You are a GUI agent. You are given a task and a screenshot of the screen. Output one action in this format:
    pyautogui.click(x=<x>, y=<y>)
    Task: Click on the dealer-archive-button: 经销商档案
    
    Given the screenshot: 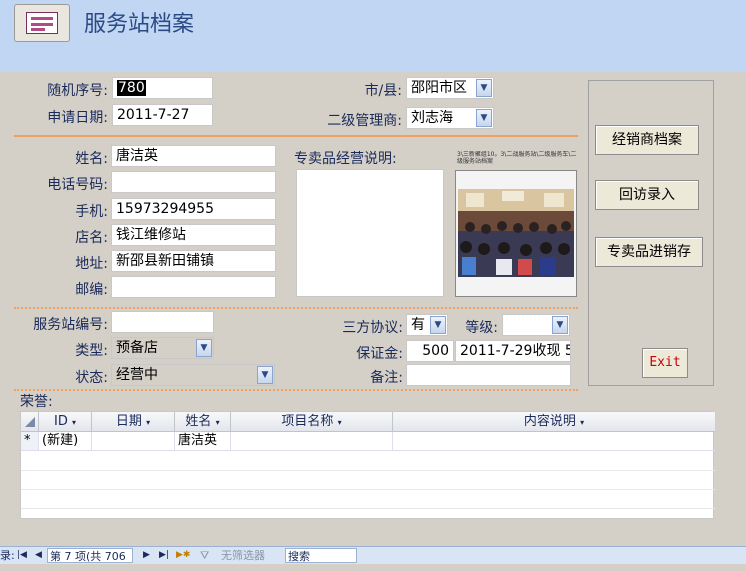 What is the action you would take?
    pyautogui.click(x=647, y=140)
    